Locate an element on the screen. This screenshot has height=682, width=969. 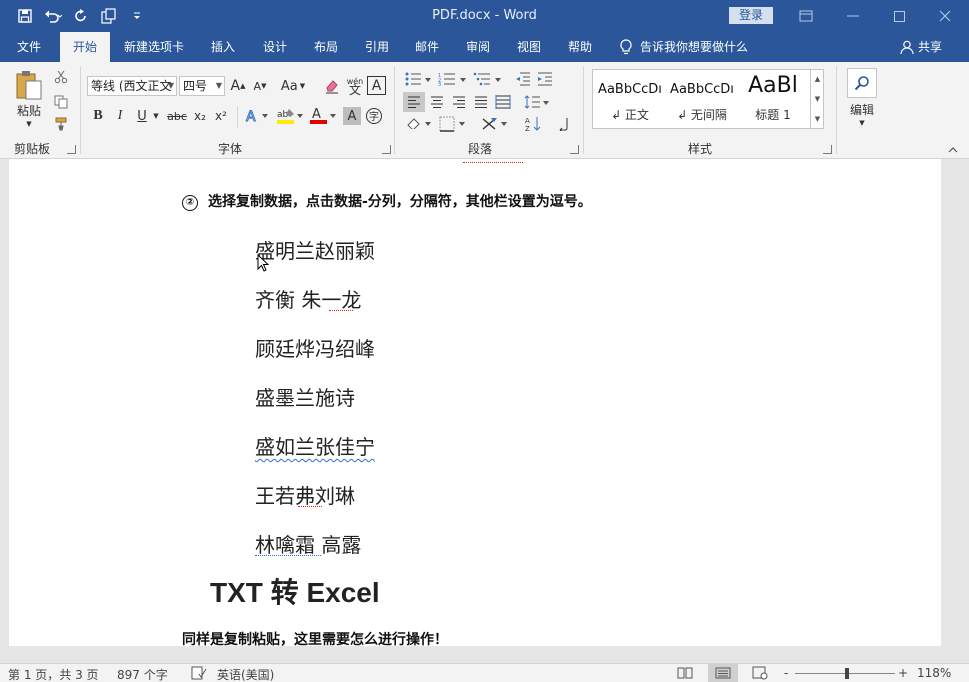
style-sample: AaBbCcDı is located at coordinates (630, 89).